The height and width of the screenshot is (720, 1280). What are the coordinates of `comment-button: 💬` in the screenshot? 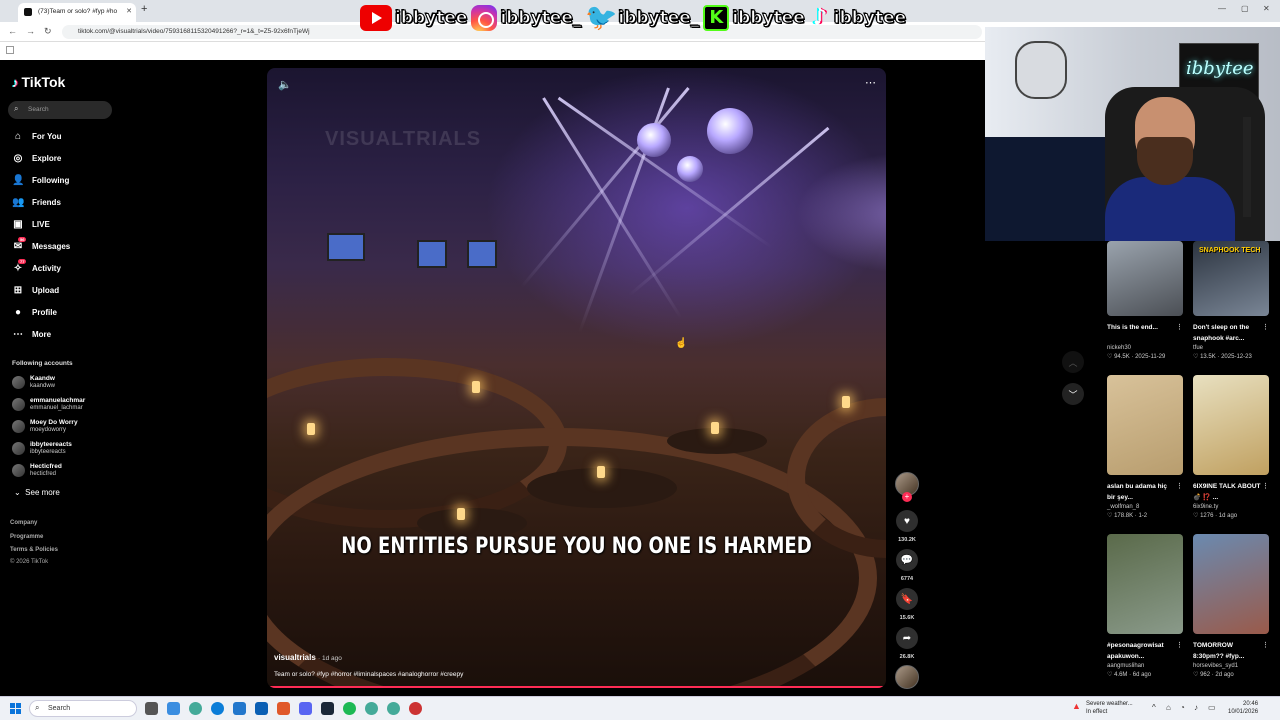 It's located at (907, 560).